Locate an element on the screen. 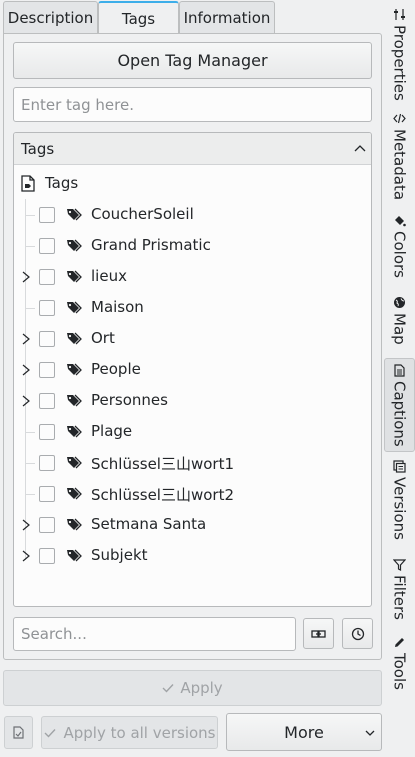 The image size is (415, 757). tab-information: Information is located at coordinates (227, 17).